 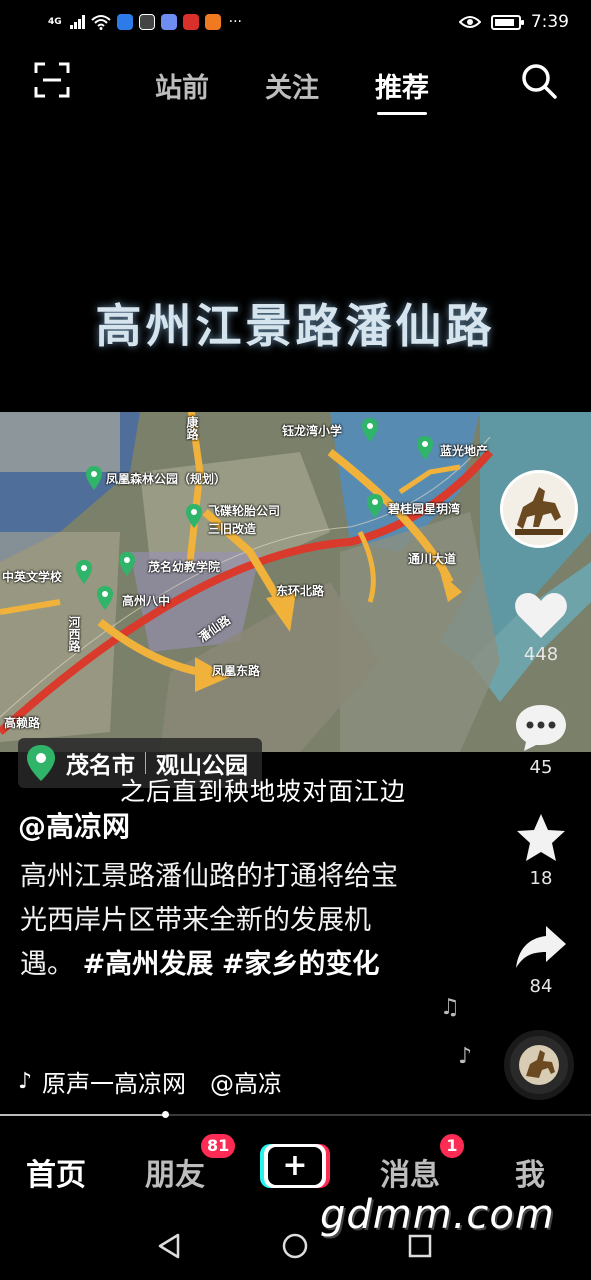 I want to click on comment-count: 45, so click(x=541, y=767).